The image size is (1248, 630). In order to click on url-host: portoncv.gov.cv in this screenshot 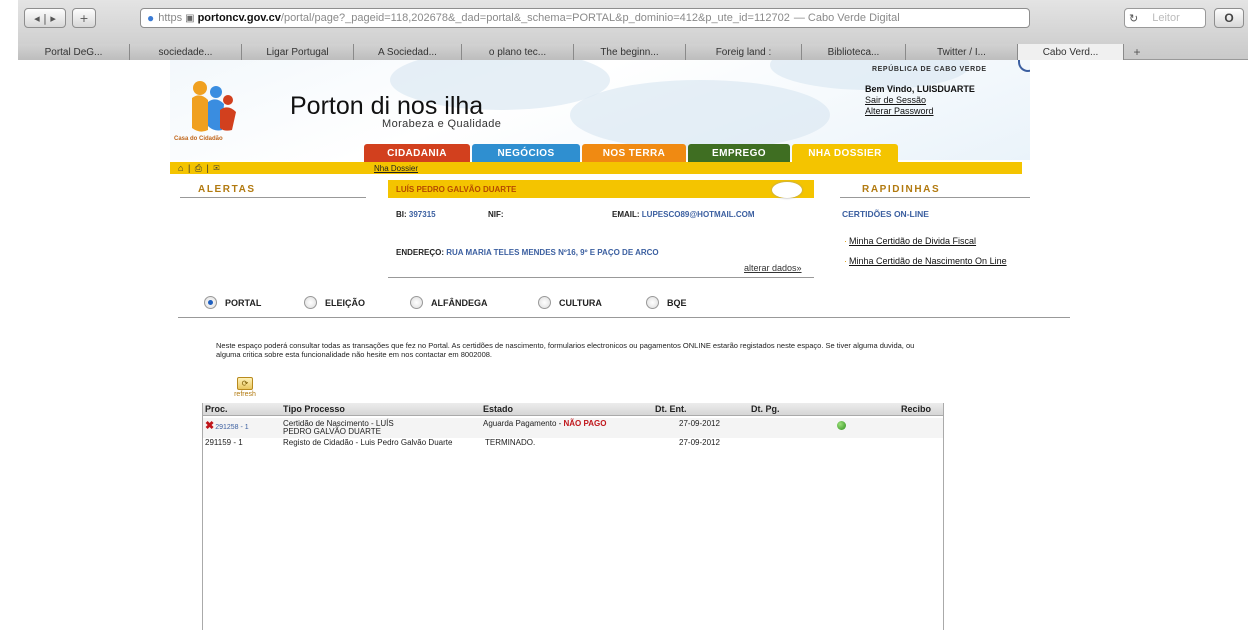, I will do `click(239, 18)`.